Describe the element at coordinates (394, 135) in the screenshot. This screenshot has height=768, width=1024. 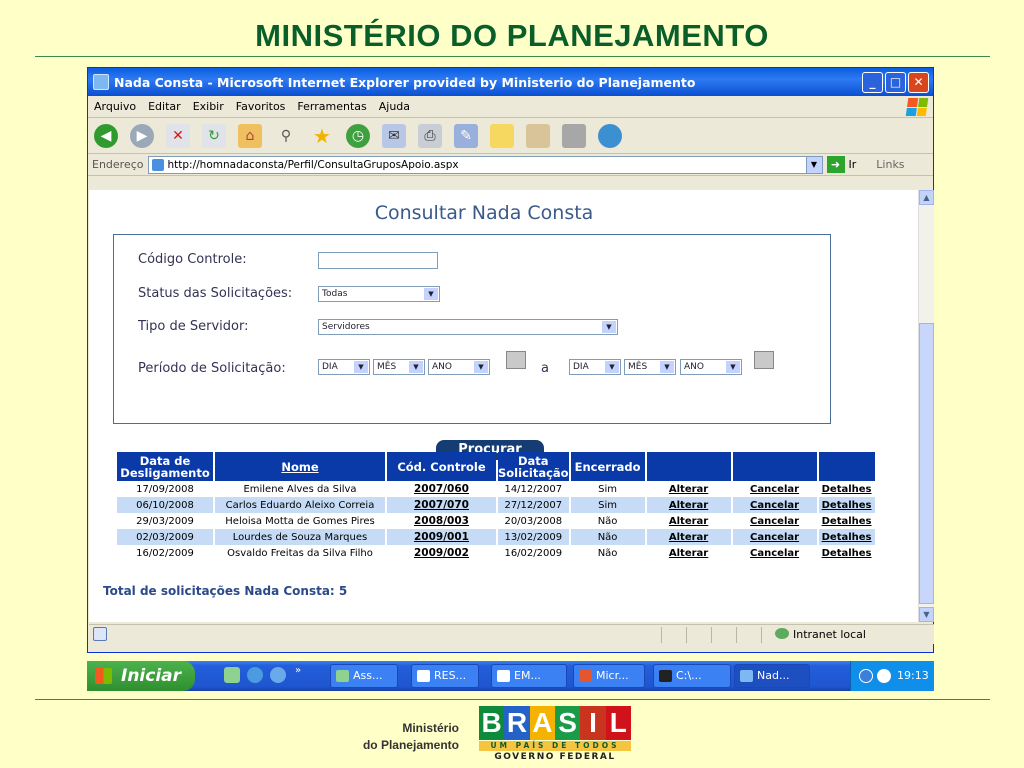
I see `mail-icon: ✉` at that location.